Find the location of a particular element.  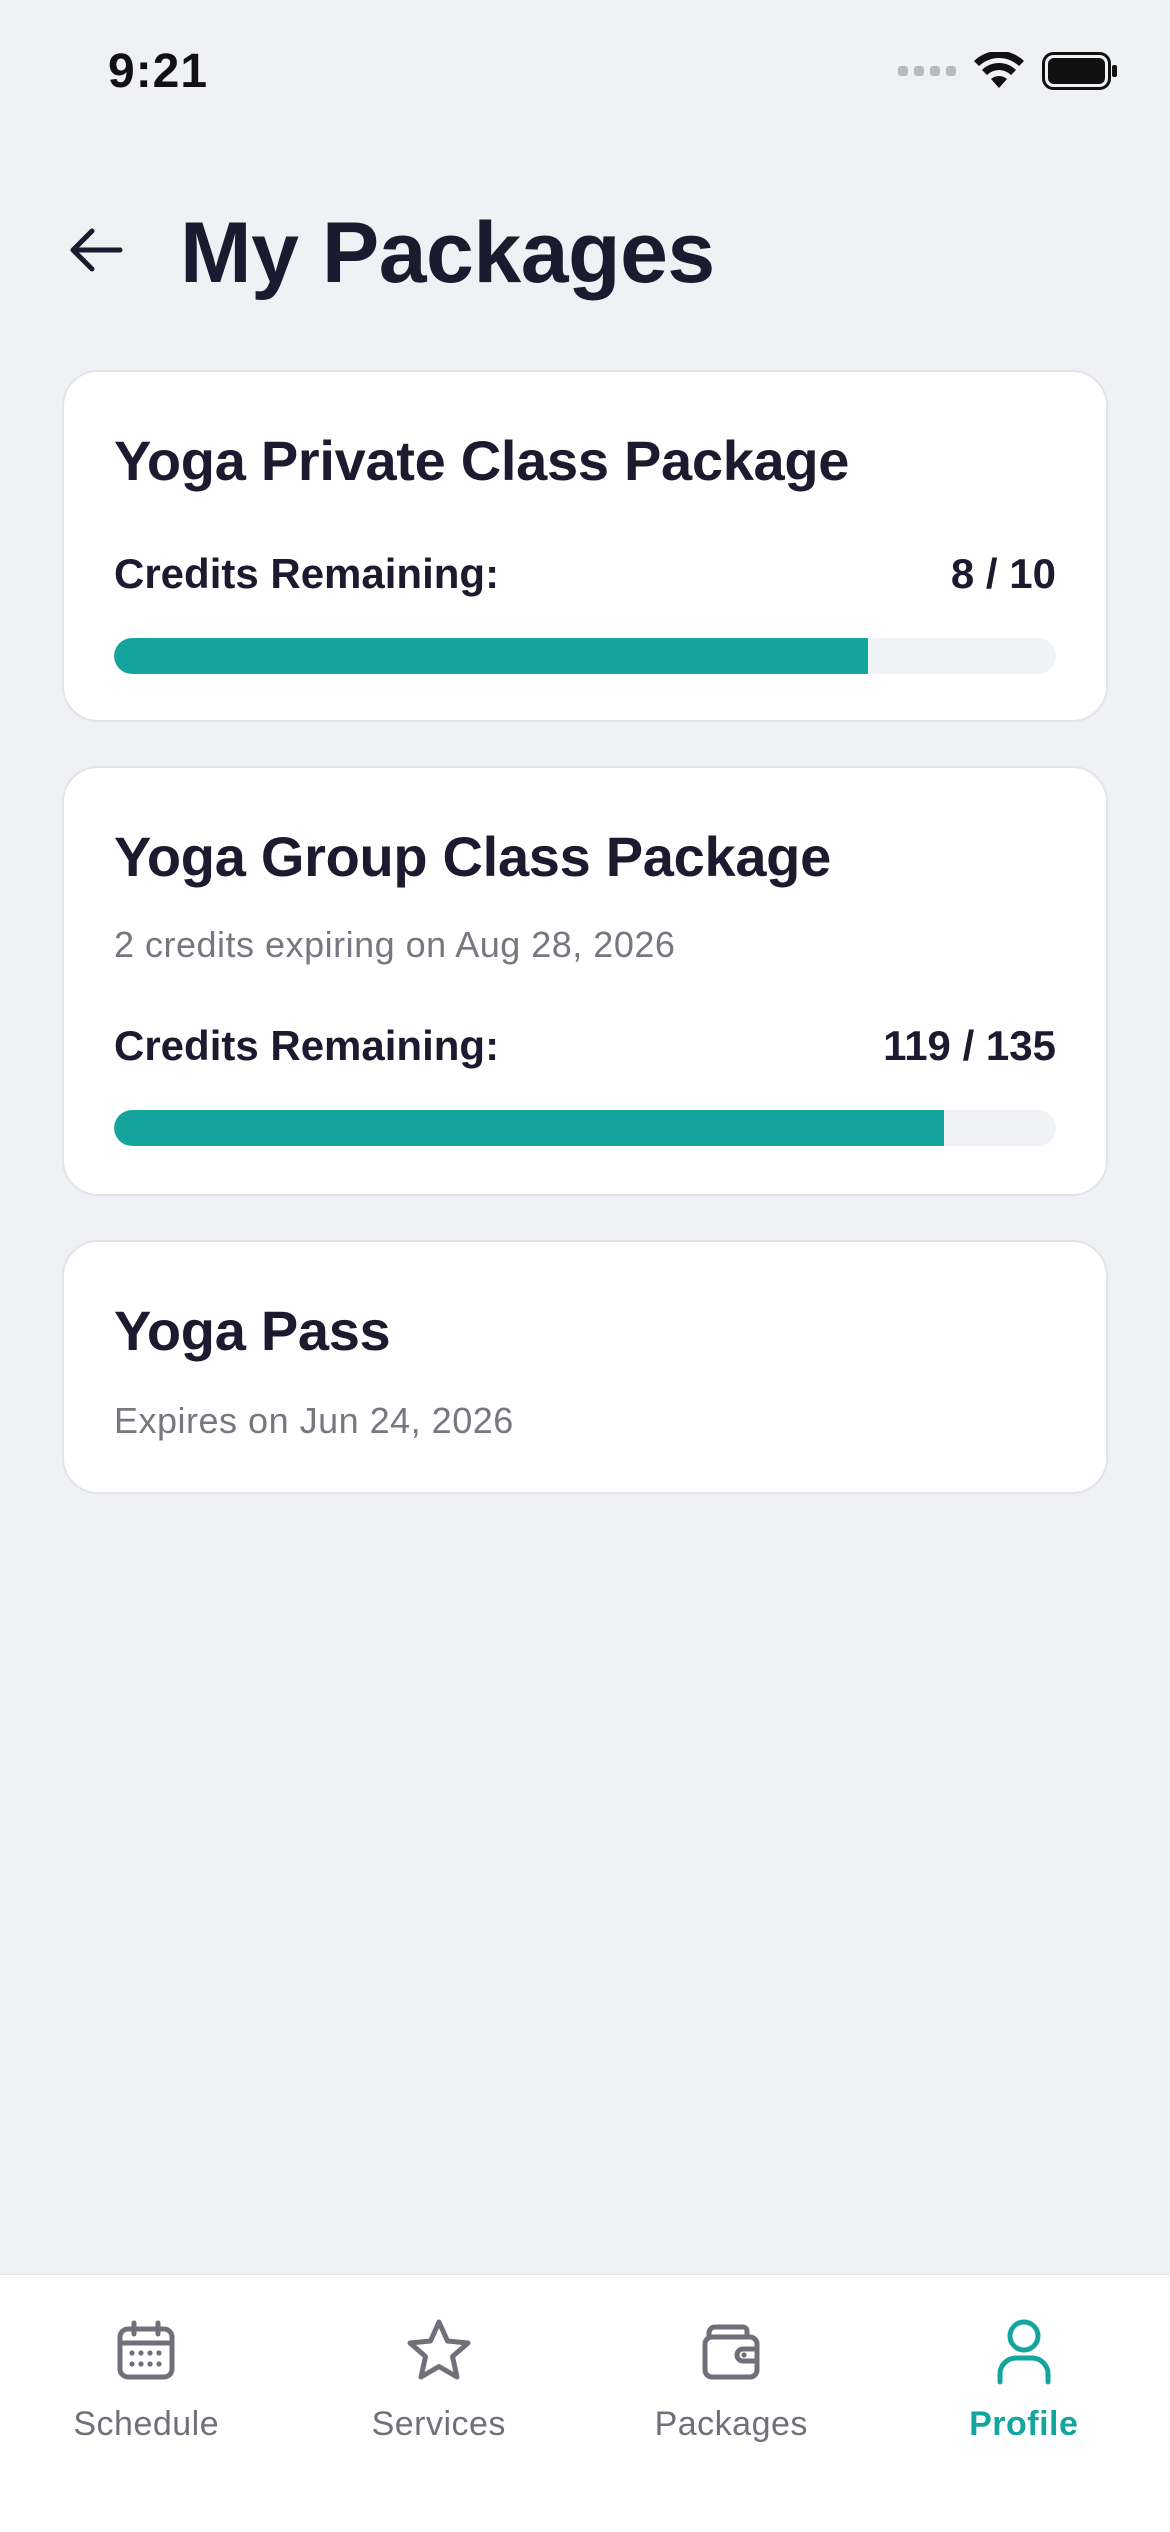

package-expiry-note: Expires on Jun 24, 2026 is located at coordinates (314, 1420).